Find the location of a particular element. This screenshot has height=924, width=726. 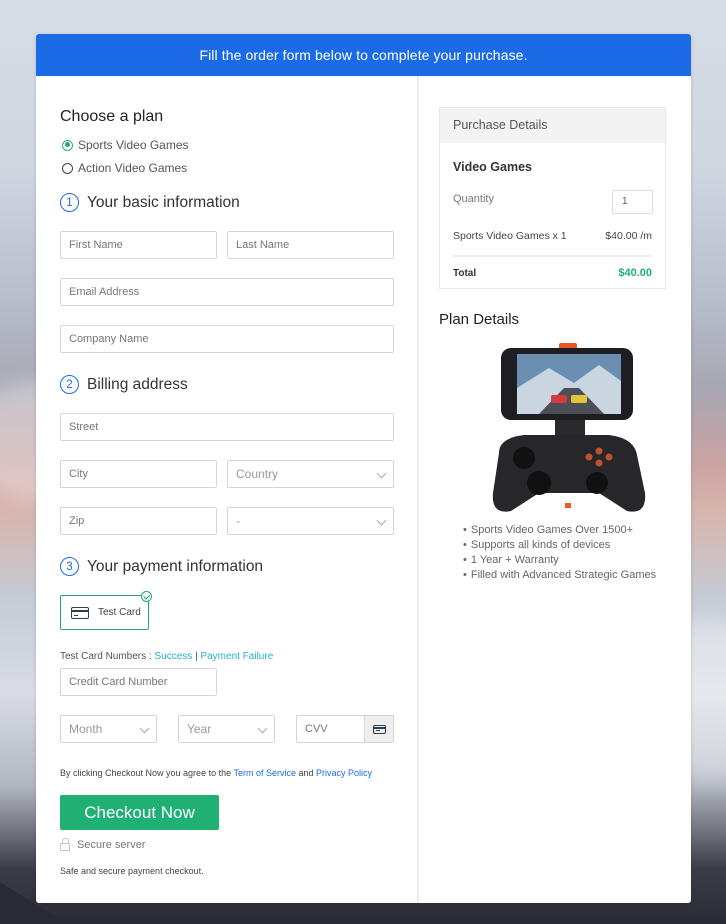

privacy-policy-link: Privacy Policy is located at coordinates (344, 773).